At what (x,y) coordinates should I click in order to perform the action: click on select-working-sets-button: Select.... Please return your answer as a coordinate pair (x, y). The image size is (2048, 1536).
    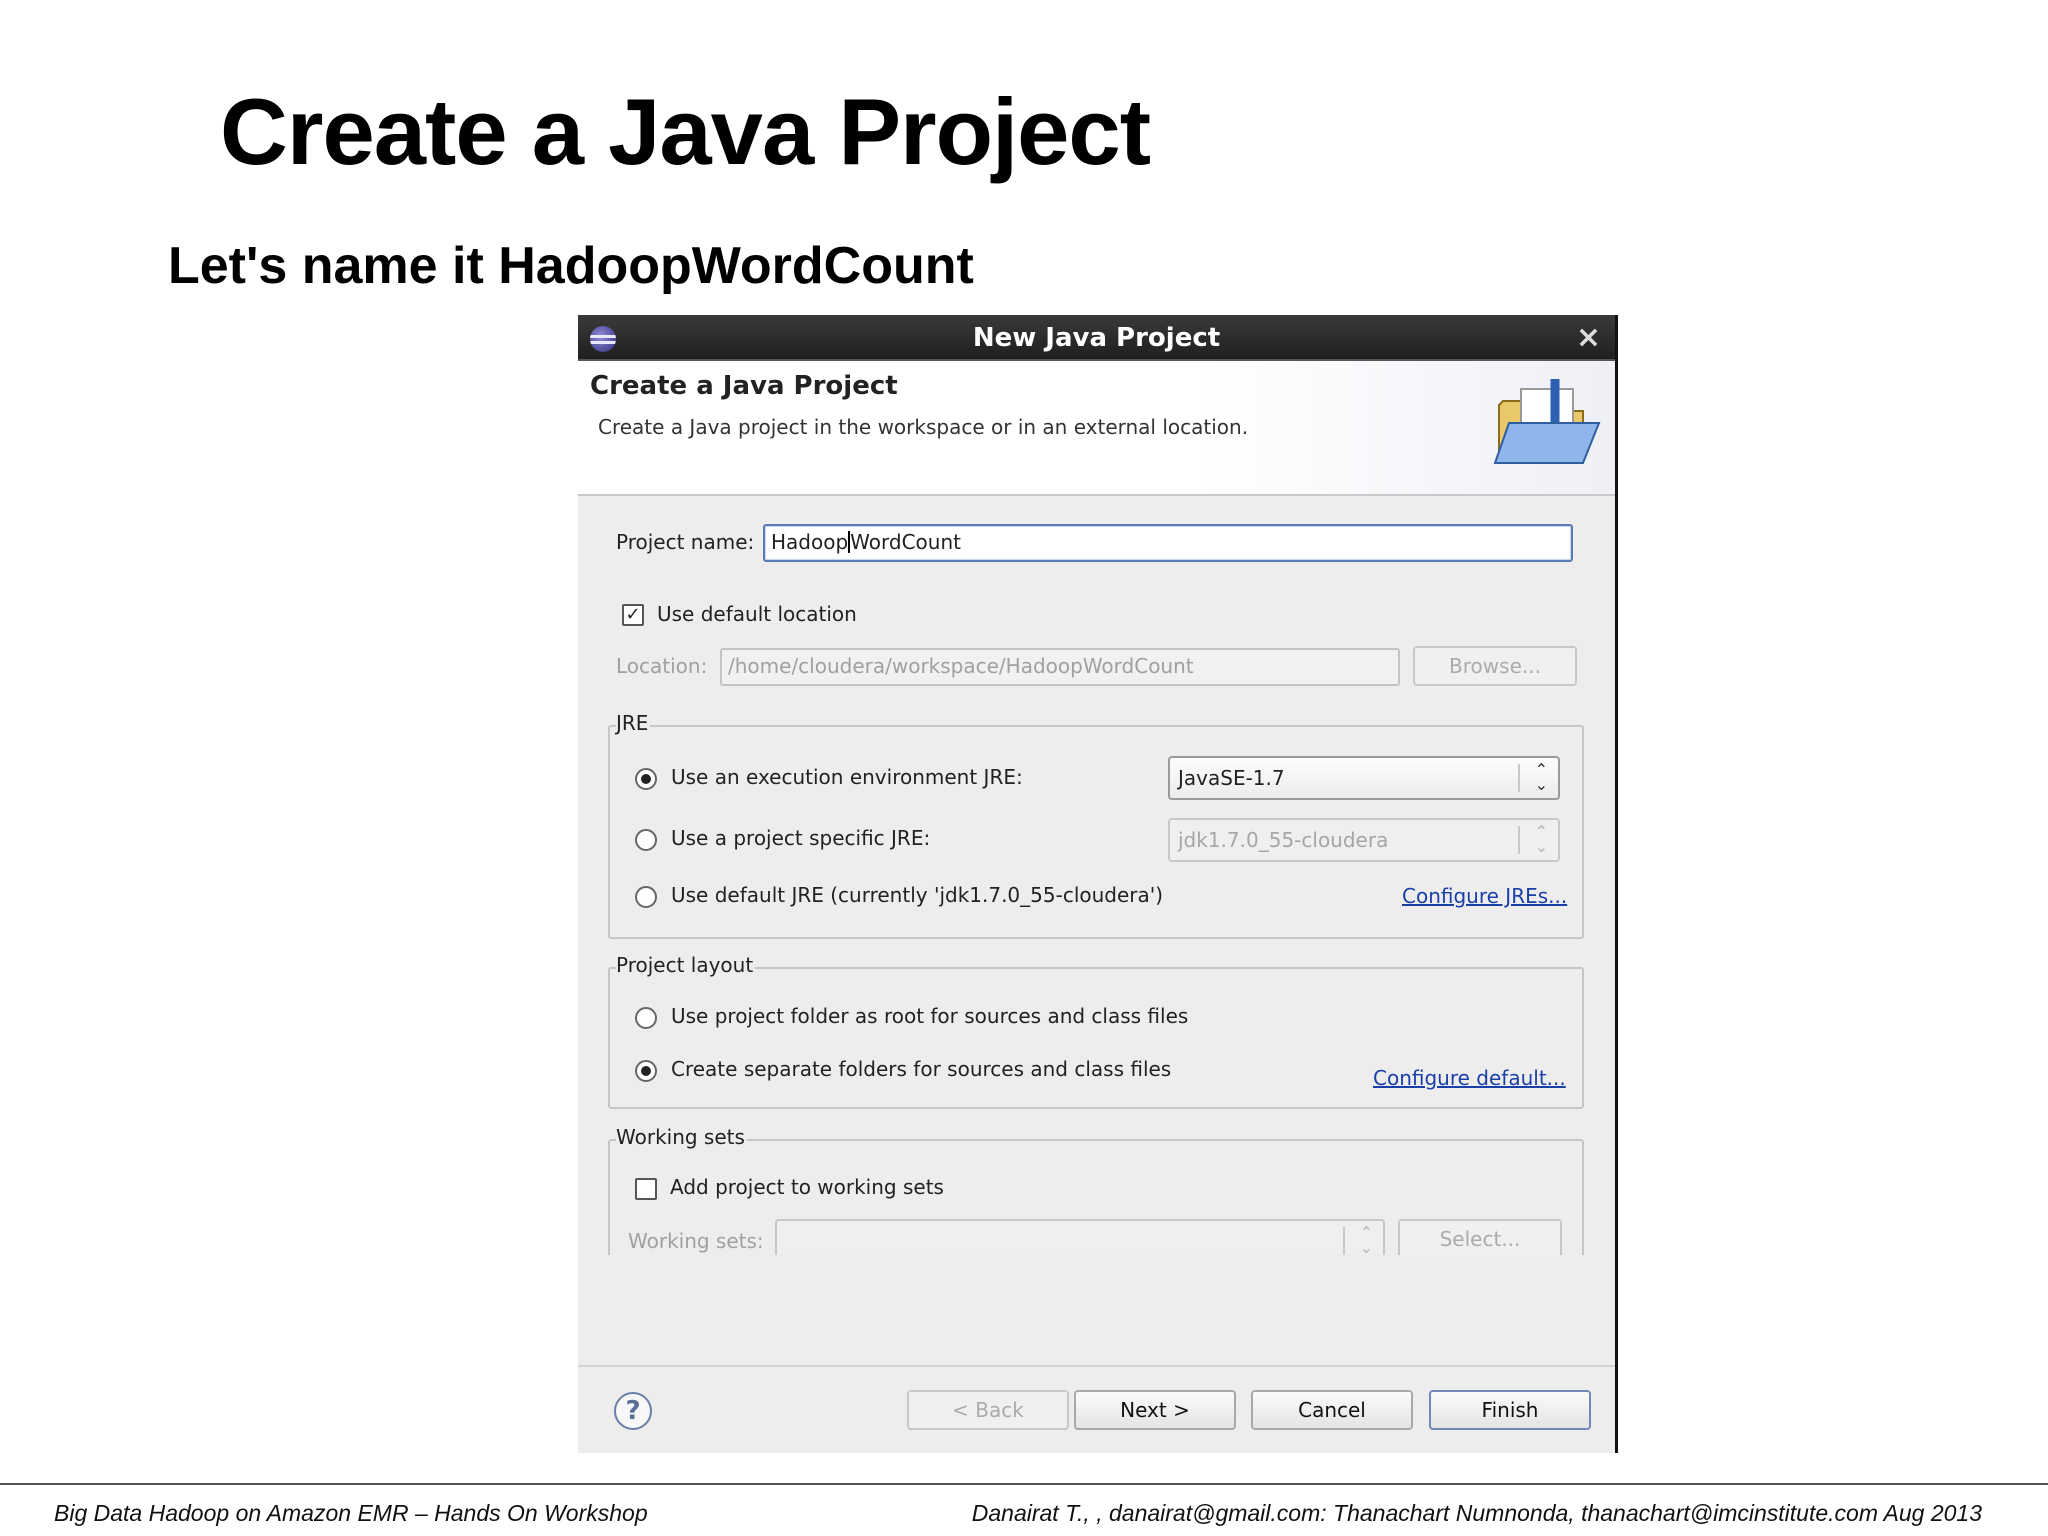
    Looking at the image, I should click on (1480, 1239).